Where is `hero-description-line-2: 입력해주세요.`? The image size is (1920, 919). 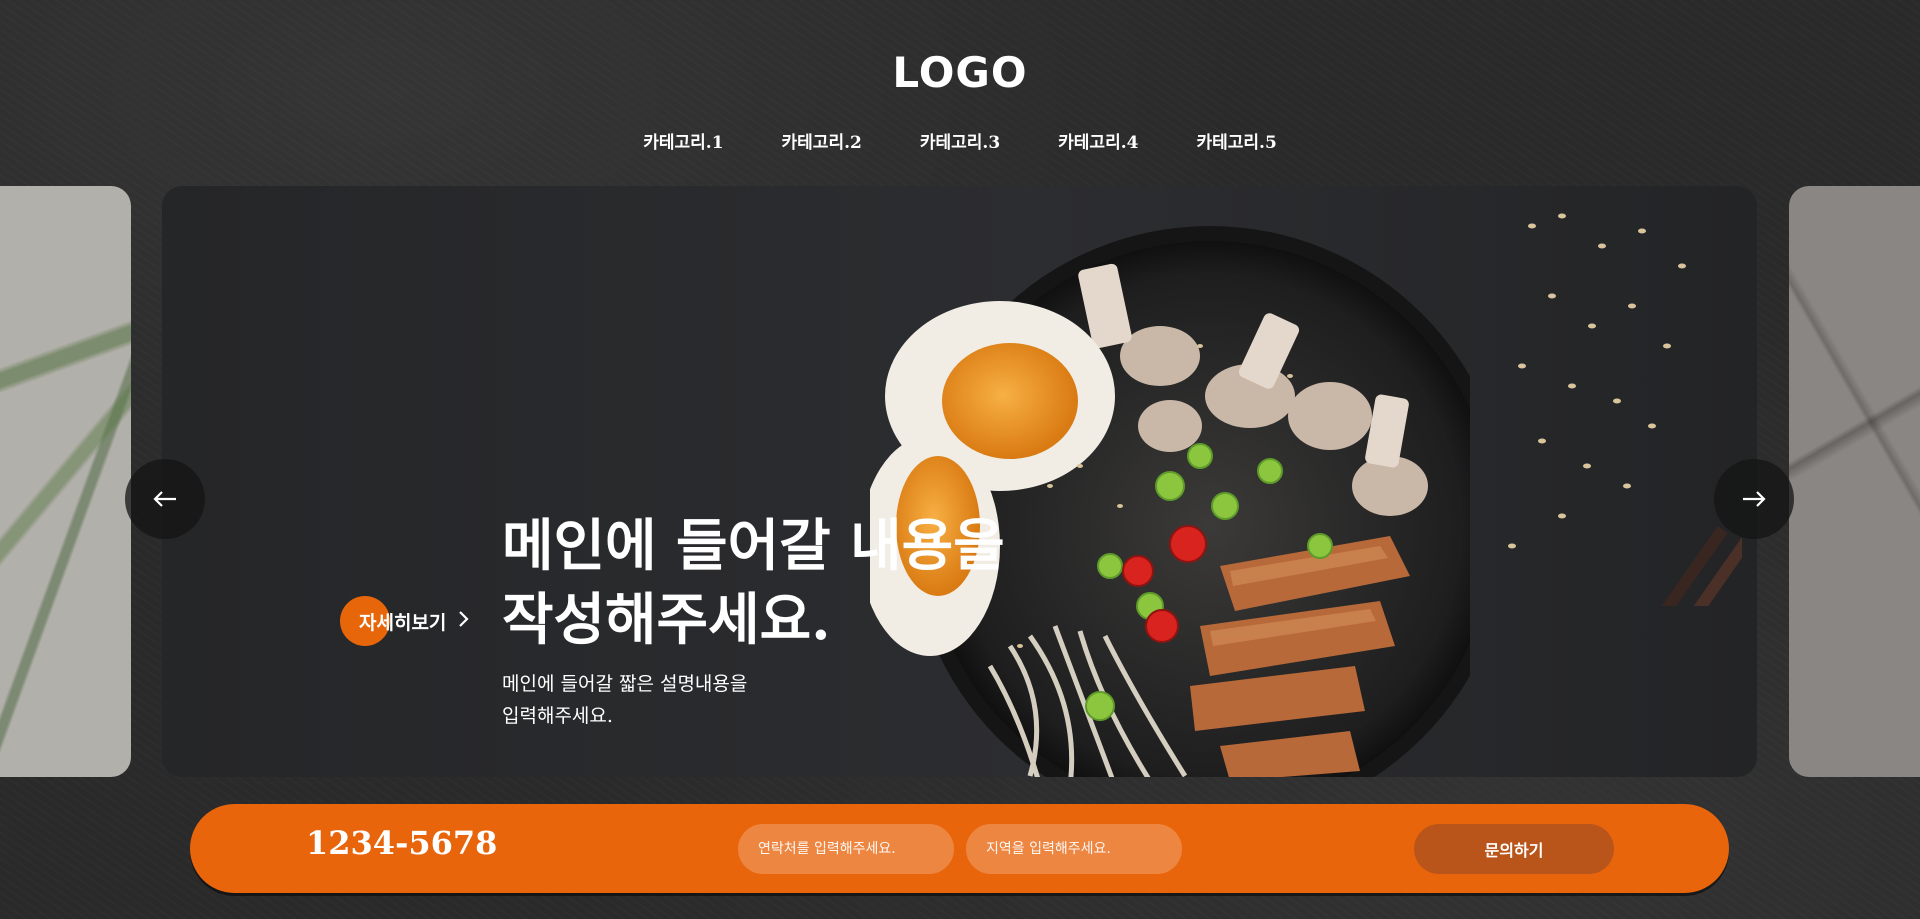
hero-description-line-2: 입력해주세요. is located at coordinates (557, 716).